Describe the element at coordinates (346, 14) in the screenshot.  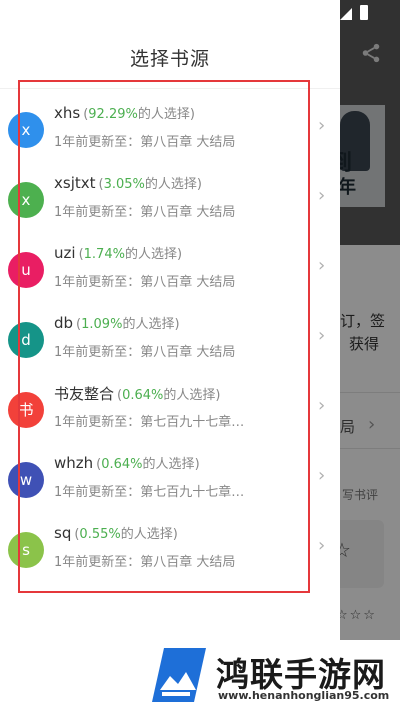
I see `signal-icon` at that location.